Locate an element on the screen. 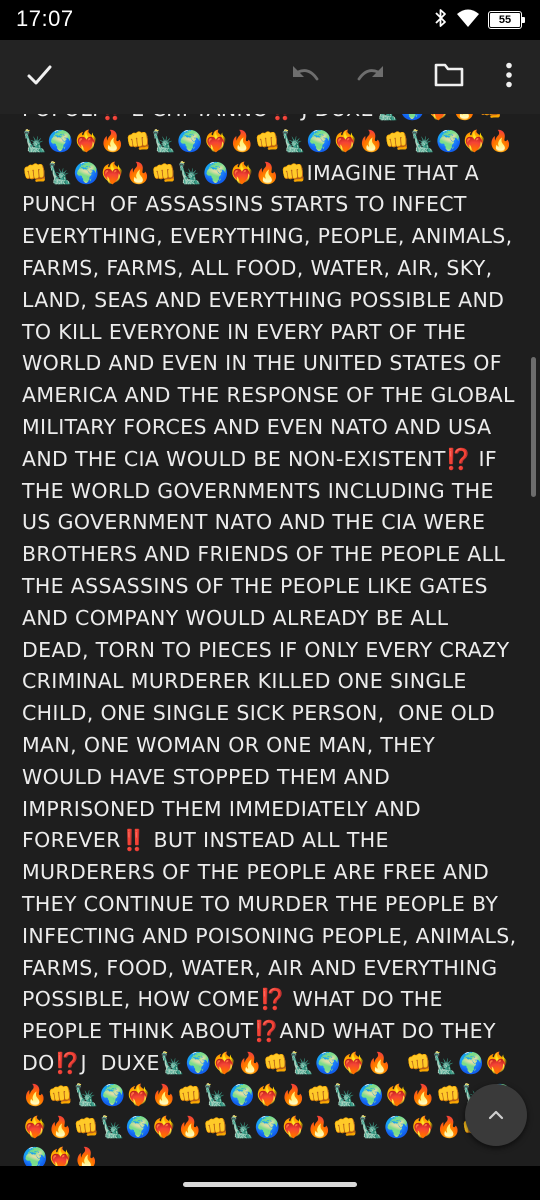  wifi-icon is located at coordinates (468, 20).